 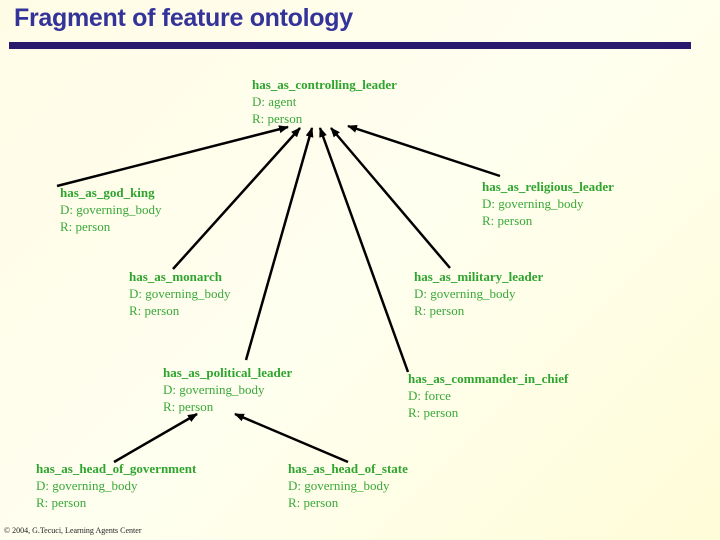 I want to click on feature-domain: D: force, so click(x=429, y=395).